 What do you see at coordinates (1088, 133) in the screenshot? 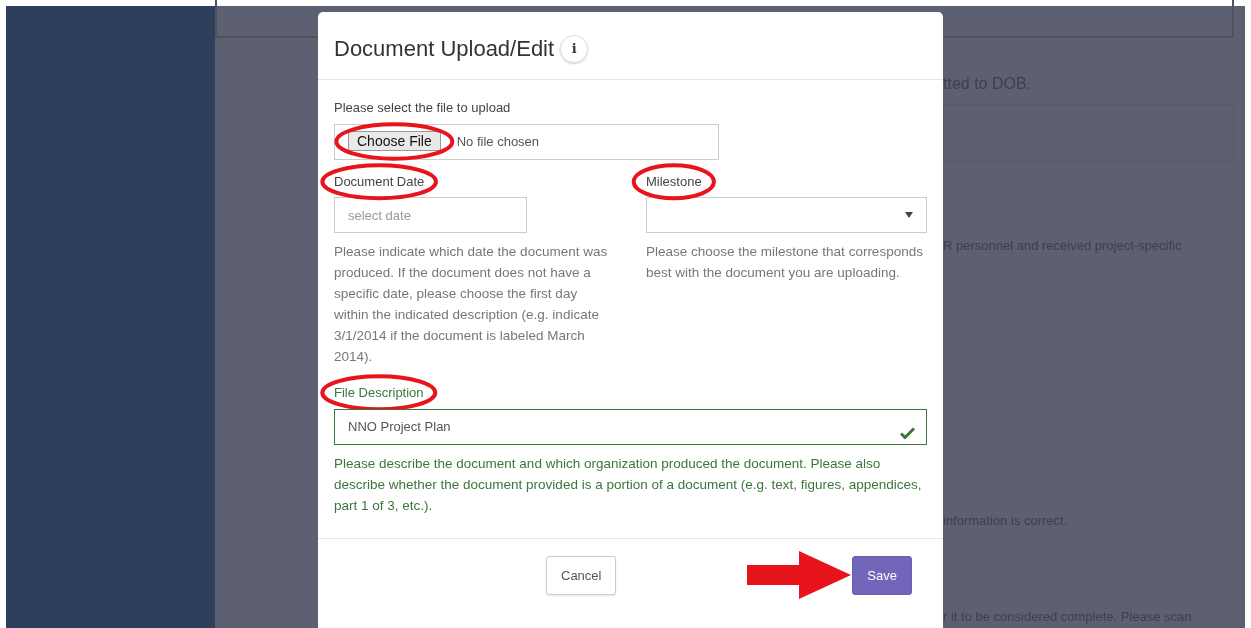
I see `input-field` at bounding box center [1088, 133].